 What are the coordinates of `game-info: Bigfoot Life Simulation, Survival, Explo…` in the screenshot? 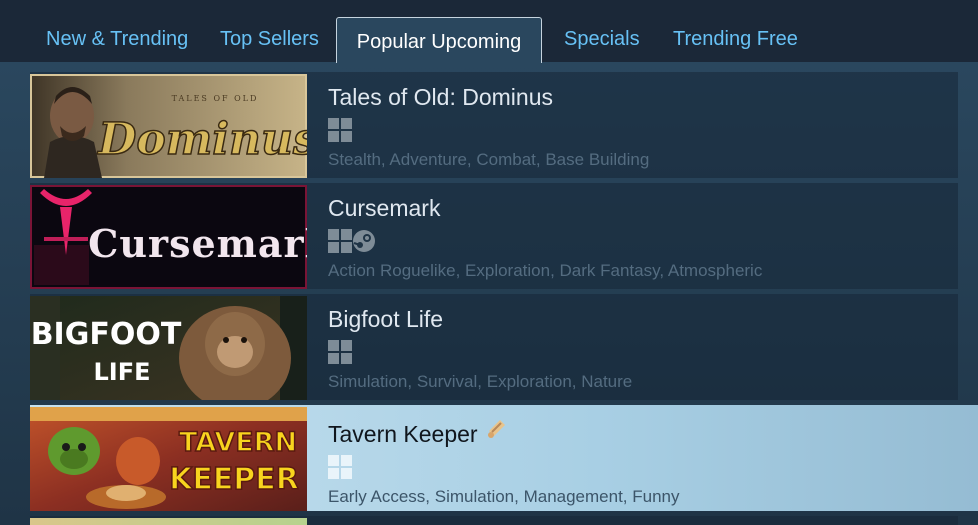 It's located at (480, 349).